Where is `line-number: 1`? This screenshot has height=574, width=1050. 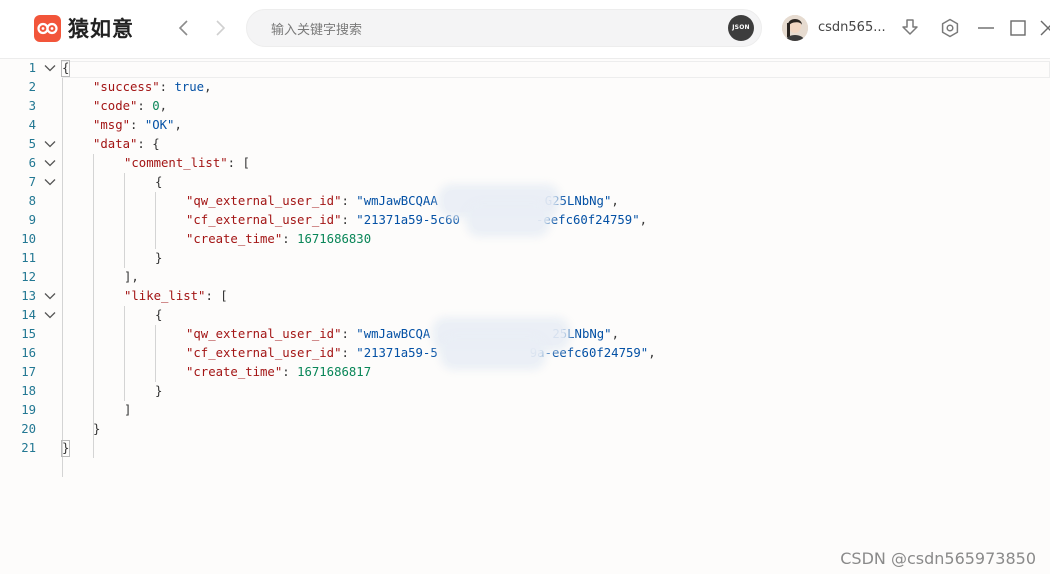 line-number: 1 is located at coordinates (32, 68).